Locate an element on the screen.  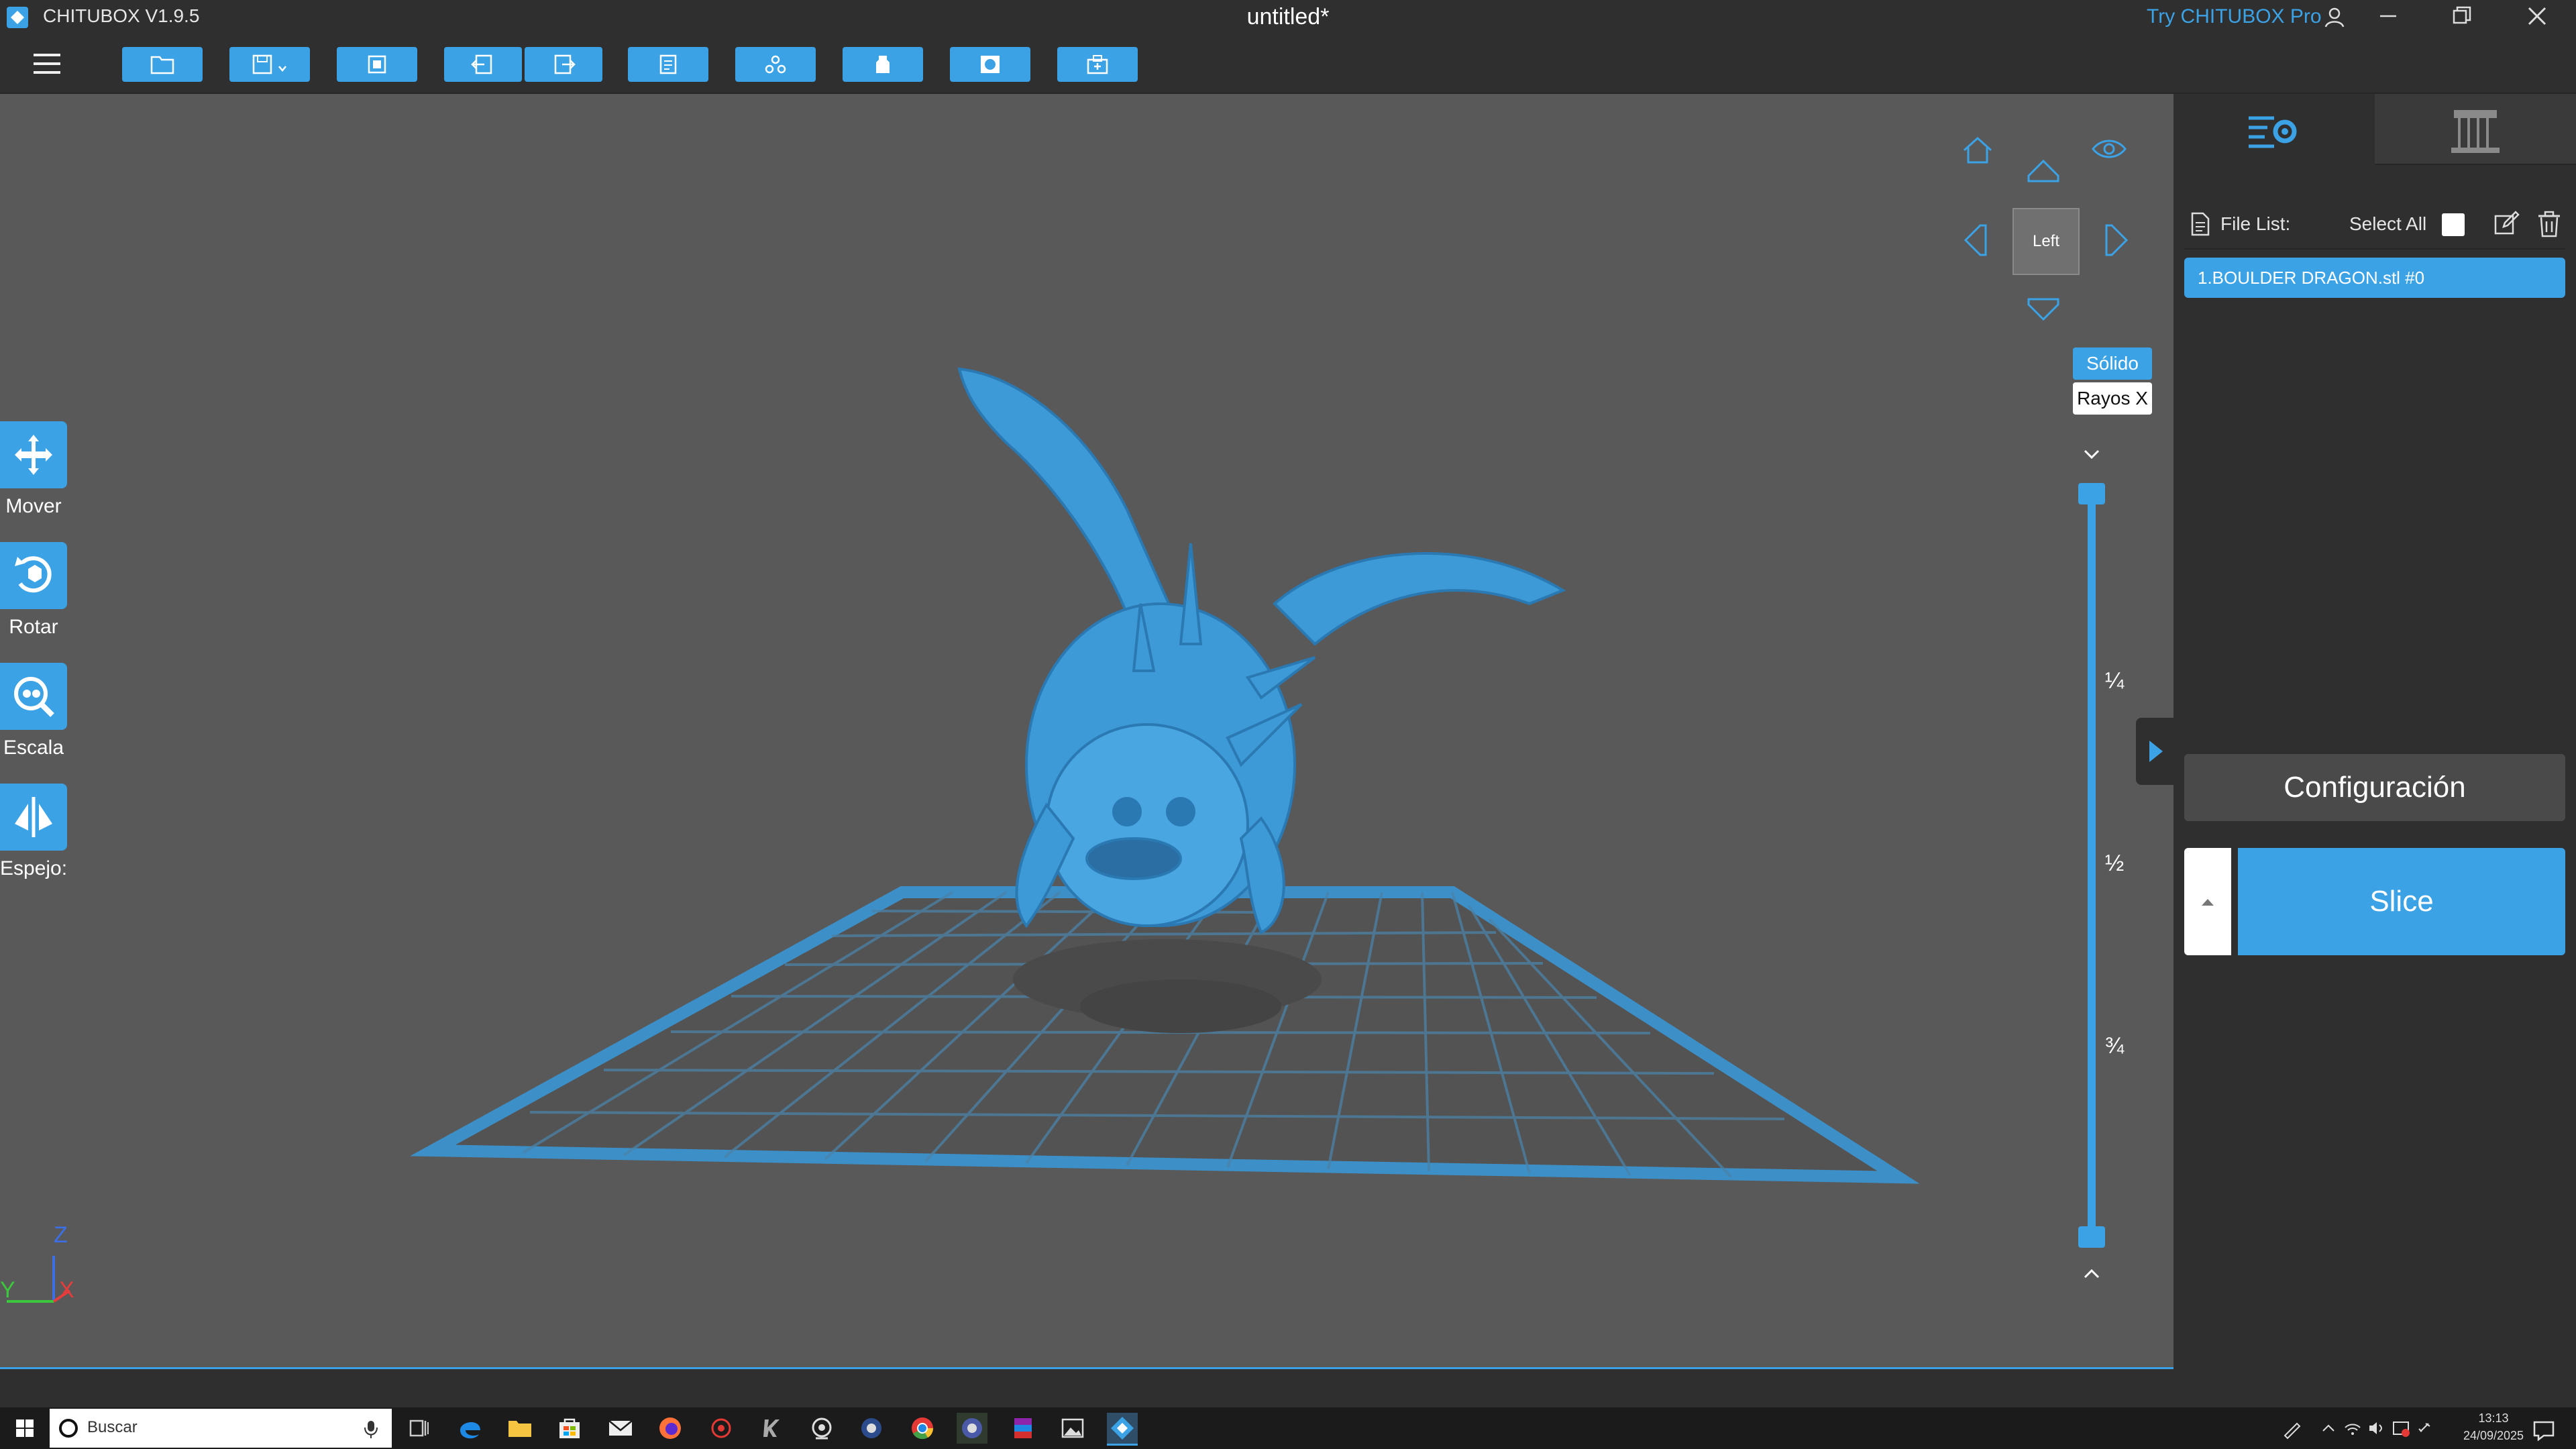
select-all-label: Select All is located at coordinates (2388, 223).